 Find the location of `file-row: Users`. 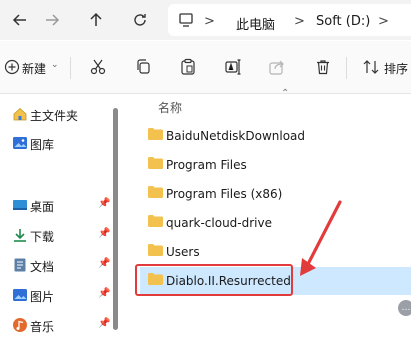

file-row: Users is located at coordinates (275, 252).